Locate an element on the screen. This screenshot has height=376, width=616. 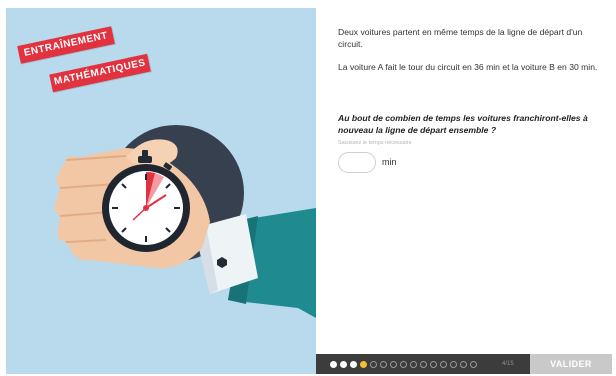
answer-row: min is located at coordinates (367, 162).